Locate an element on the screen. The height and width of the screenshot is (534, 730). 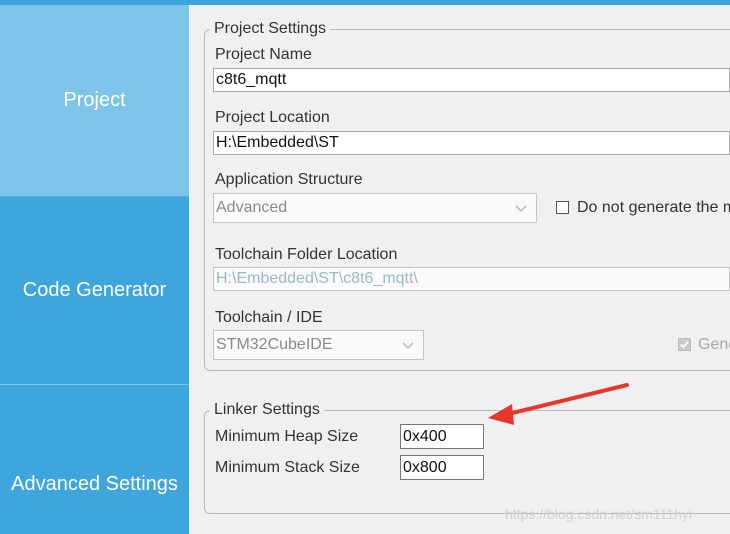
toolchain-ide-select: STM32CubeIDE is located at coordinates (318, 345).